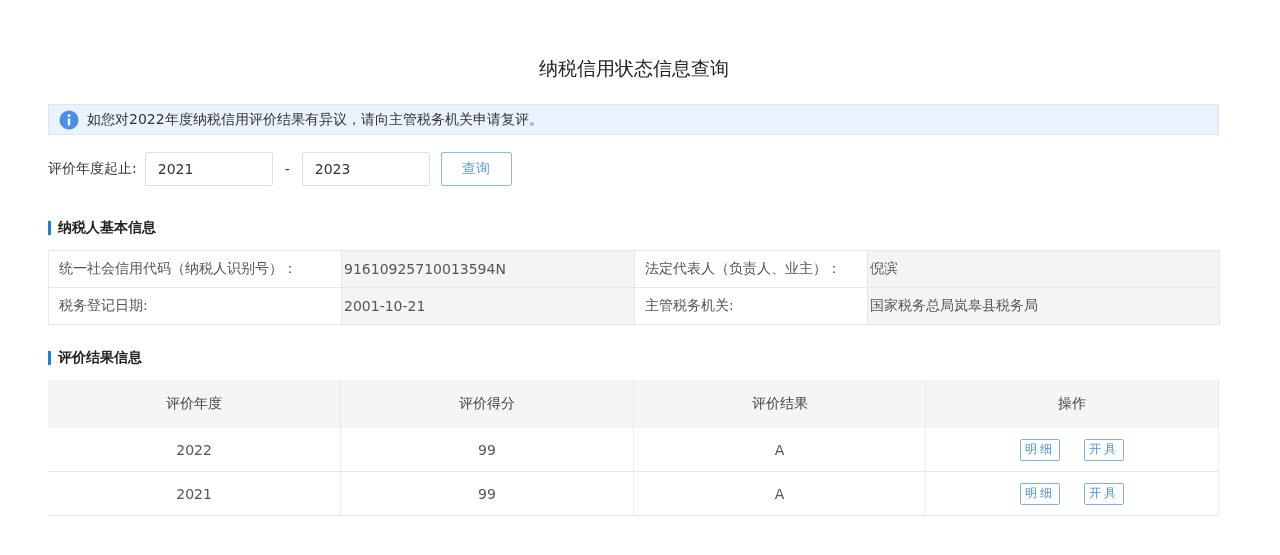 The width and height of the screenshot is (1280, 555). I want to click on table-cell: 2021, so click(194, 493).